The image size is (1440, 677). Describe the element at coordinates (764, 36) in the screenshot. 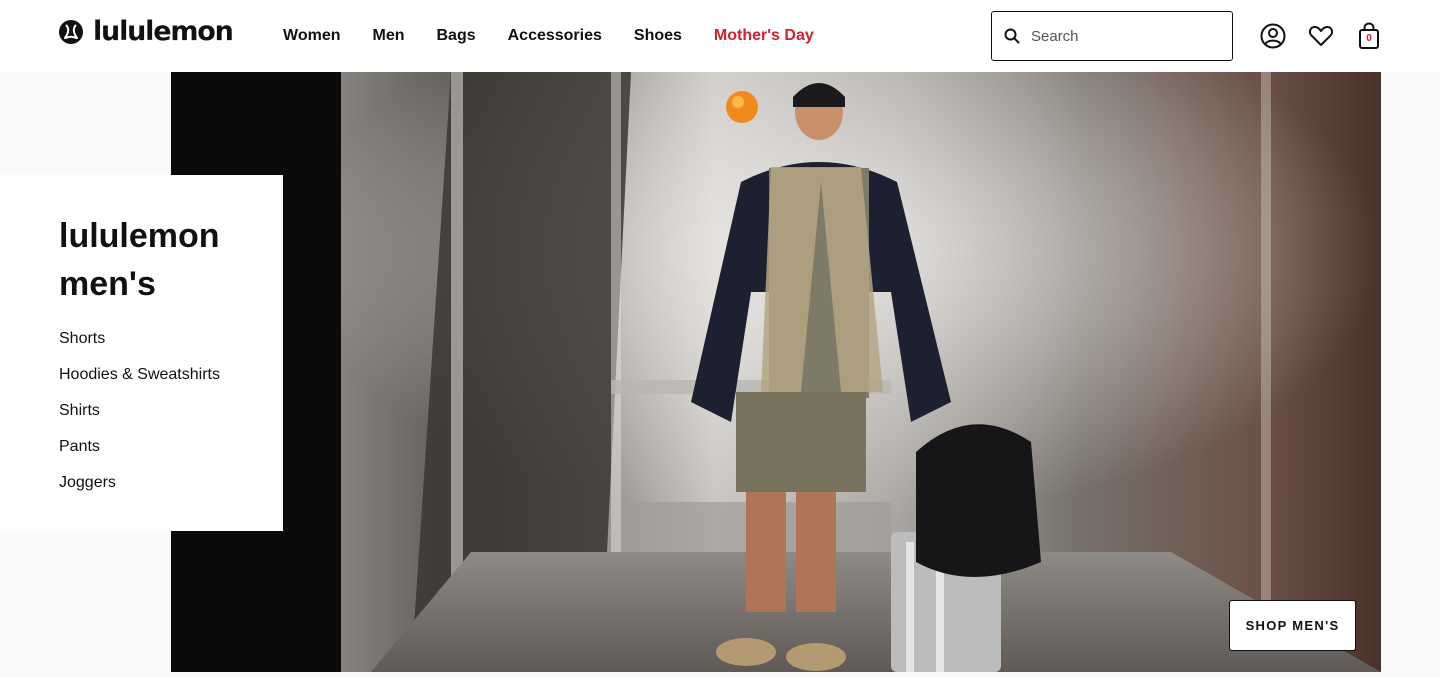

I see `nav-mothers-day: Mother's Day` at that location.